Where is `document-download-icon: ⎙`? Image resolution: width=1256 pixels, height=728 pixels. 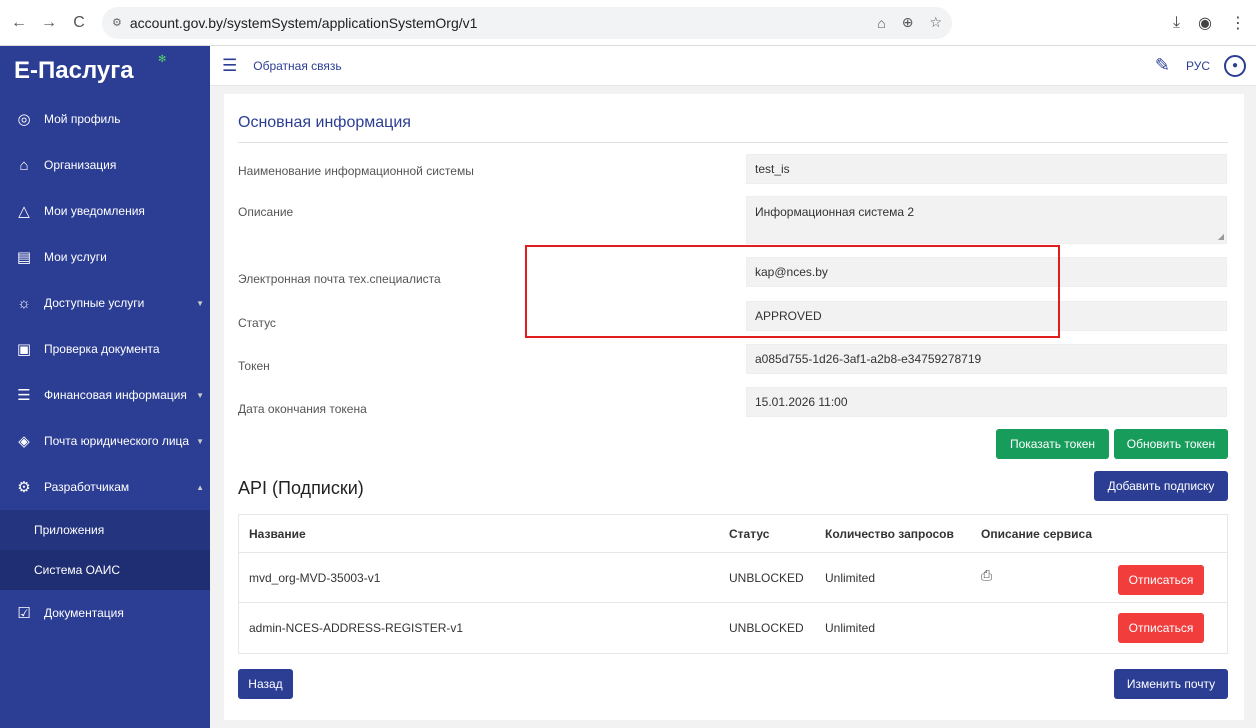 document-download-icon: ⎙ is located at coordinates (986, 575).